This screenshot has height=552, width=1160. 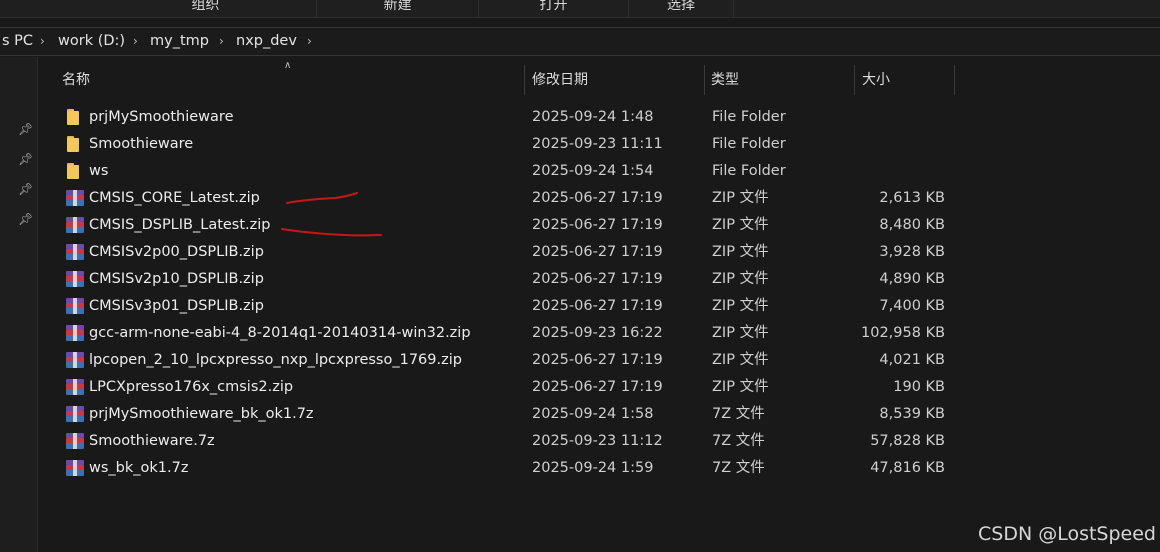 What do you see at coordinates (580, 41) in the screenshot?
I see `address-bar: s PC › work (D:) › my_tmp › nxp_dev ›` at bounding box center [580, 41].